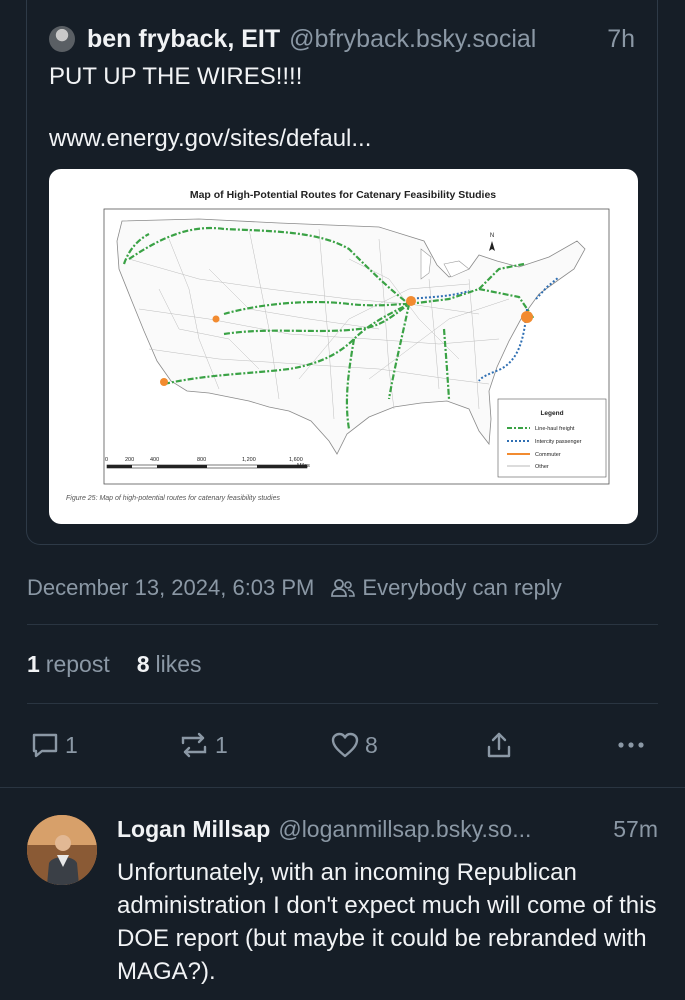 Image resolution: width=685 pixels, height=1000 pixels. Describe the element at coordinates (128, 664) in the screenshot. I see `post-stats: 1 repost 8 likes` at that location.